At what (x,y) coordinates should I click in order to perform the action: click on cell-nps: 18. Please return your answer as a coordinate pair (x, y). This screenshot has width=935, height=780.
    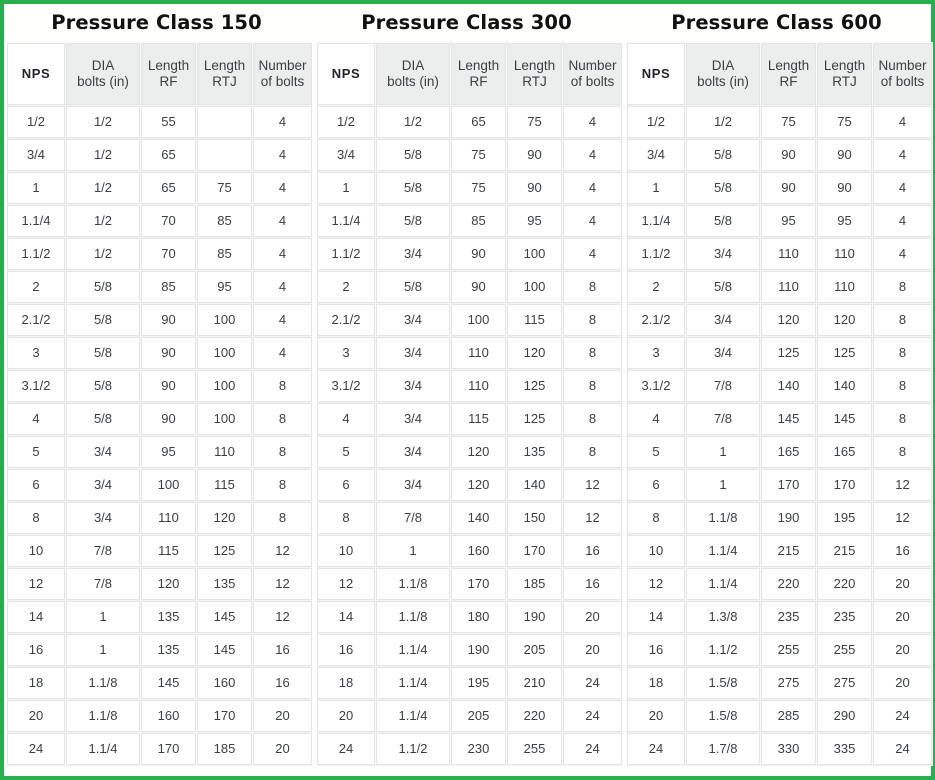
    Looking at the image, I should click on (36, 683).